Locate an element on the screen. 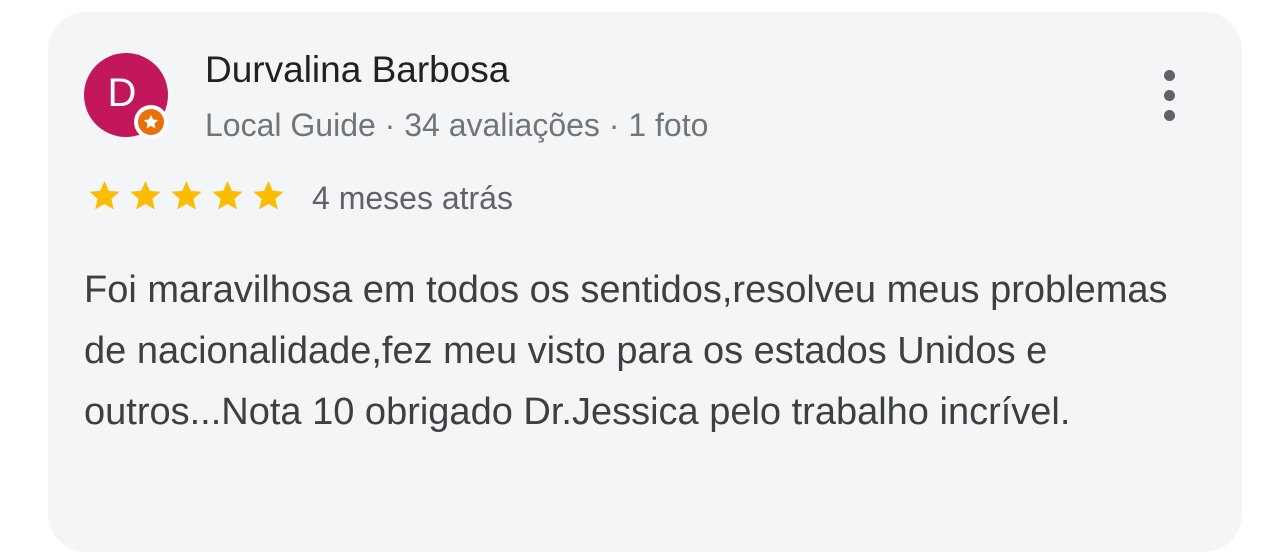  review-date: 4 meses atrás is located at coordinates (412, 198).